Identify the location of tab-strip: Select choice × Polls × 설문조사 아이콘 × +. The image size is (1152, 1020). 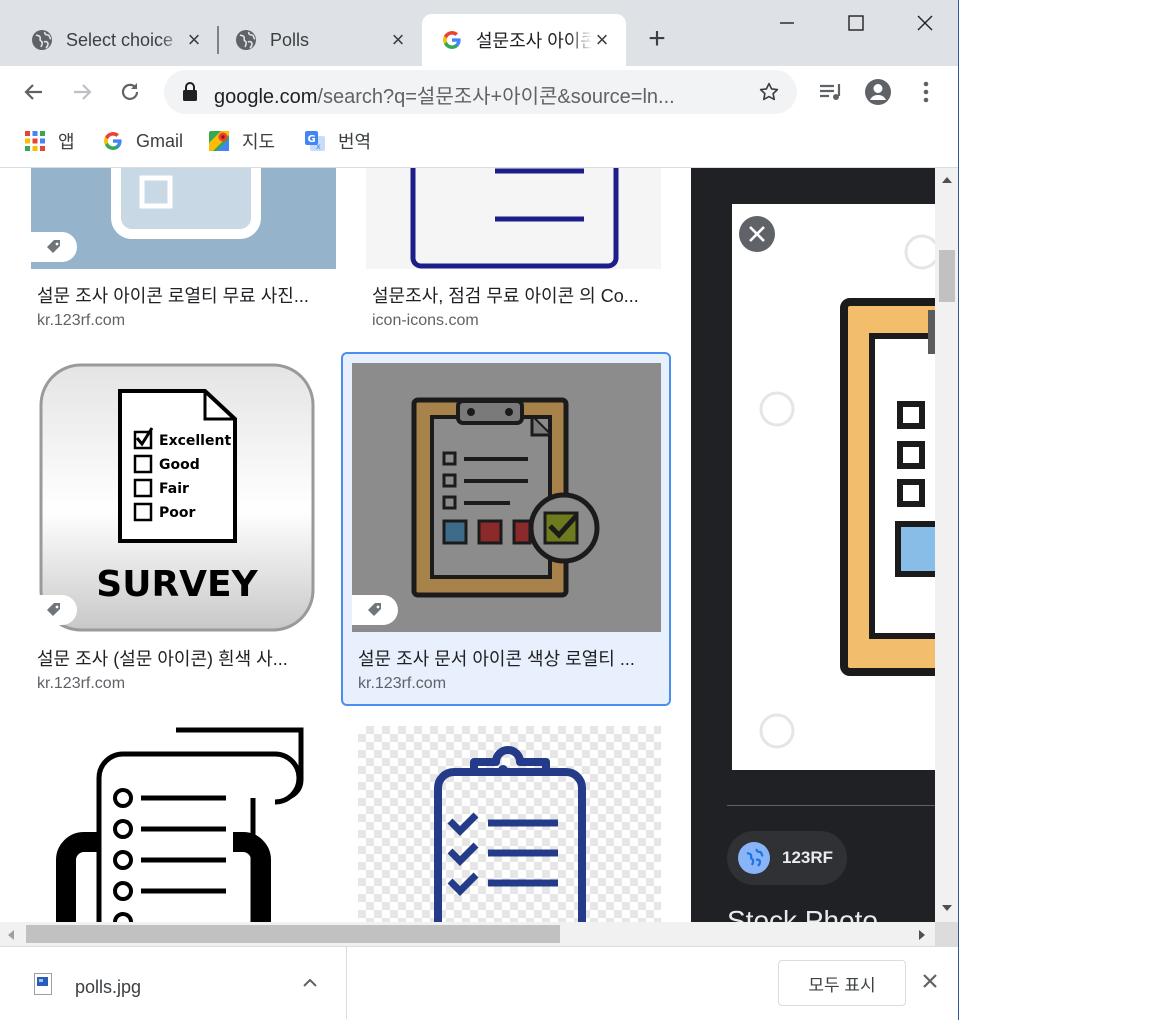
(479, 33).